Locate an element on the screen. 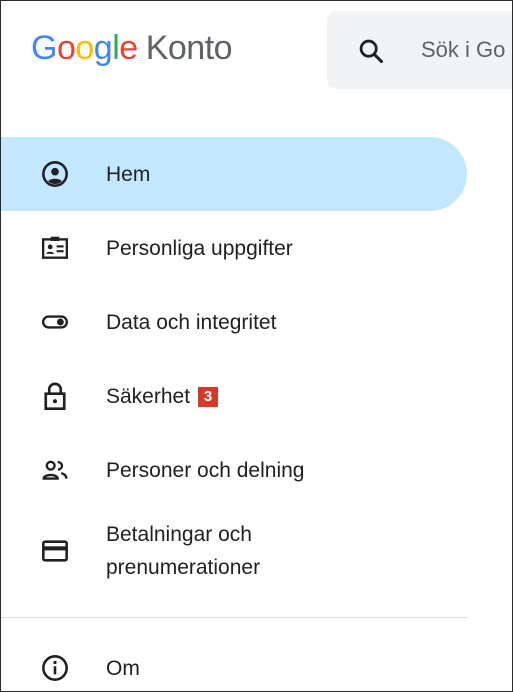  sidebar-item-om-wrap: Om is located at coordinates (236, 661).